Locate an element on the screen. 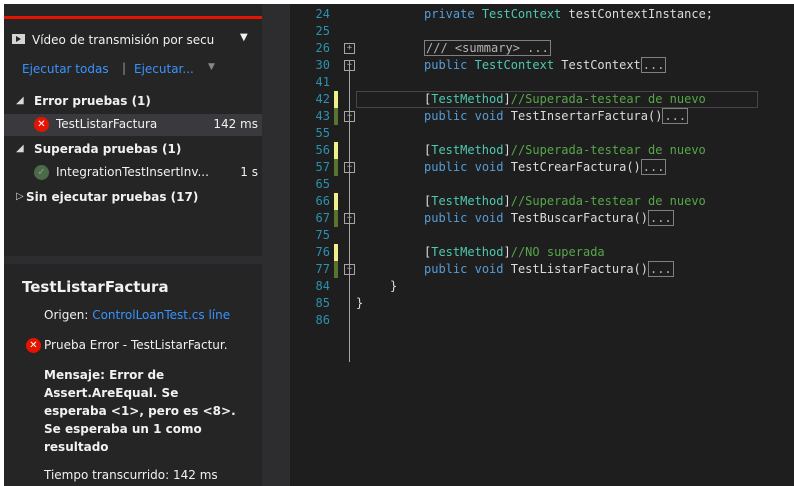  line-number: 25 is located at coordinates (322, 31).